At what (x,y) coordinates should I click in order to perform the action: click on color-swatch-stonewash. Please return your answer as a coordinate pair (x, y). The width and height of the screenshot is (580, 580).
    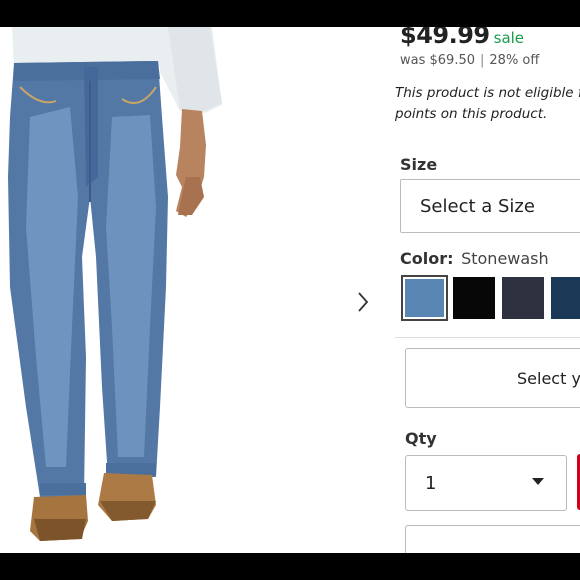
    Looking at the image, I should click on (424, 298).